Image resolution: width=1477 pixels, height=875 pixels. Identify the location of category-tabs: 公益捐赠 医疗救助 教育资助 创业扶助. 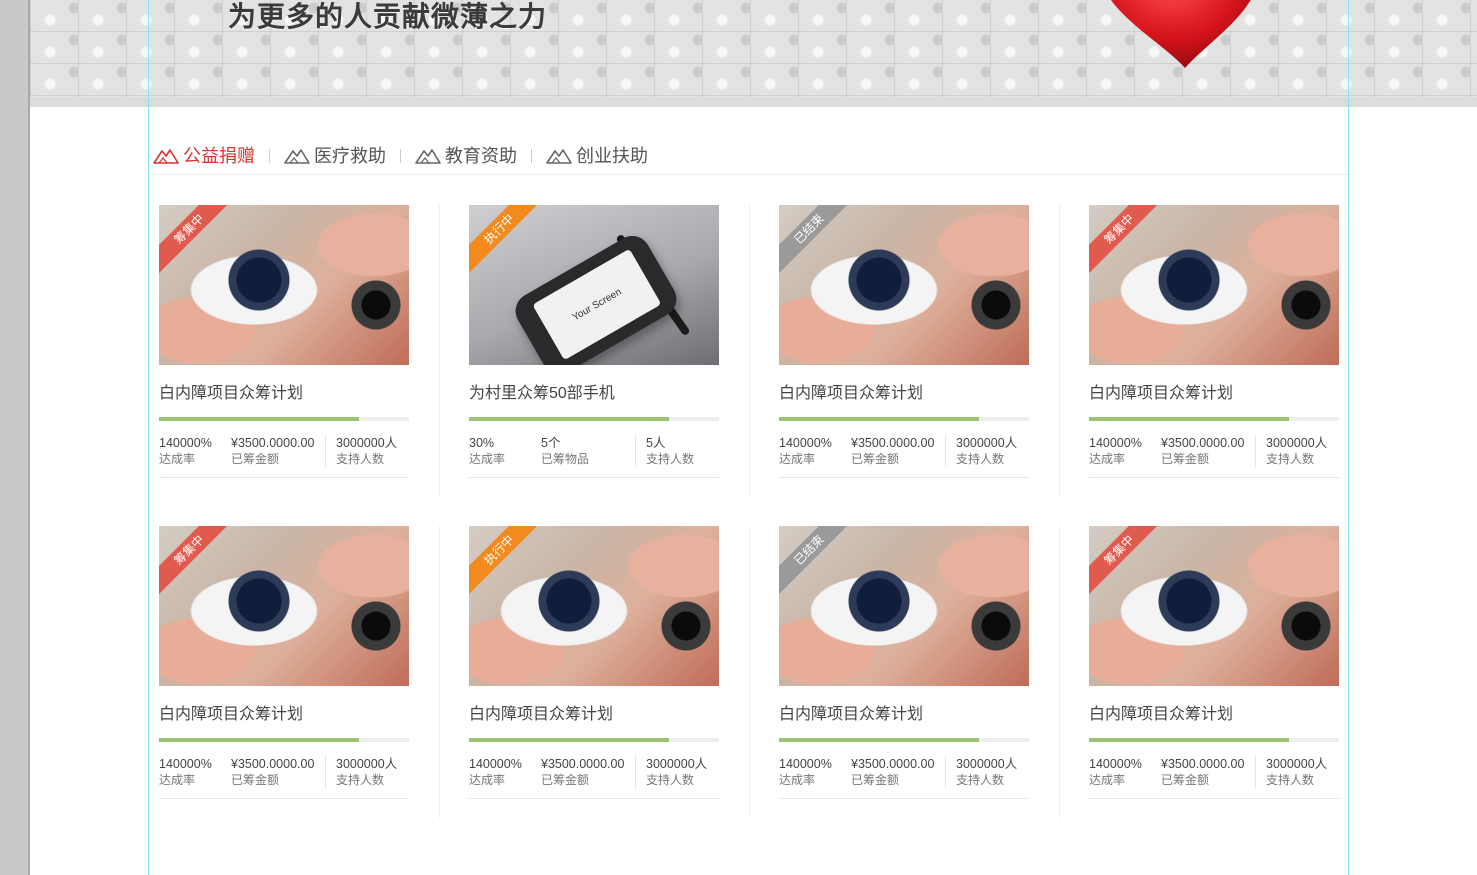
(400, 156).